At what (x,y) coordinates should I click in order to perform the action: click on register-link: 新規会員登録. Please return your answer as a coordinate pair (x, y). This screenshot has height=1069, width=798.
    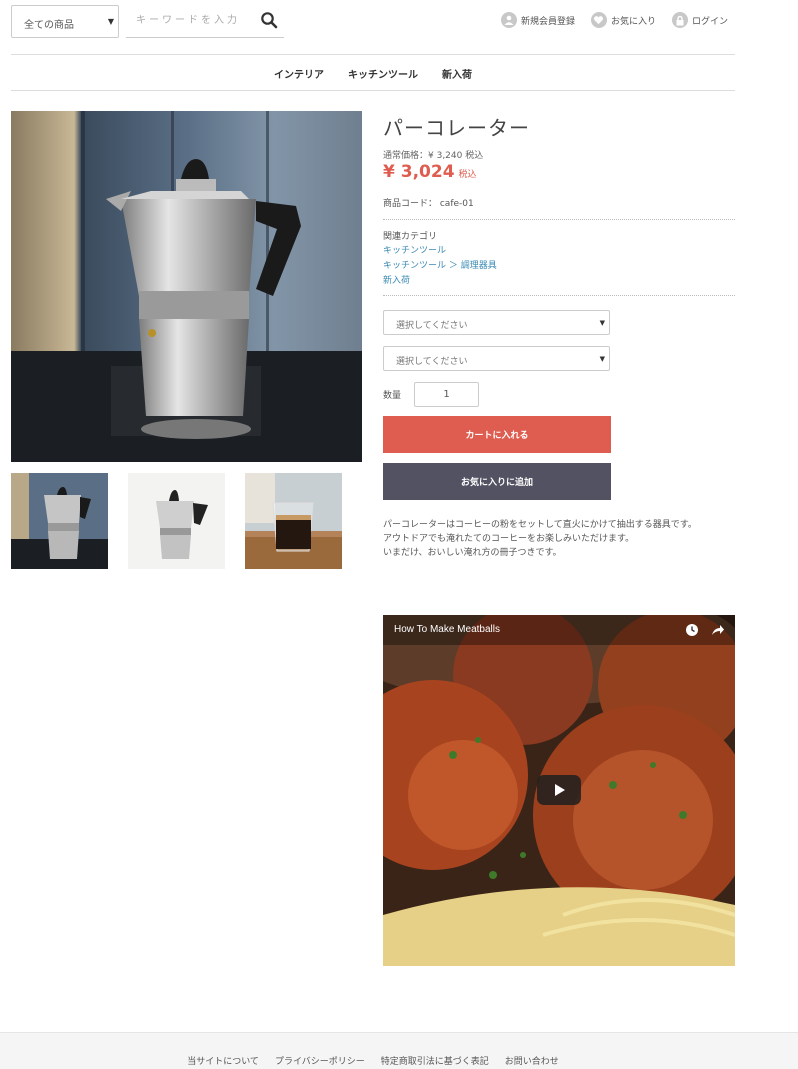
    Looking at the image, I should click on (537, 20).